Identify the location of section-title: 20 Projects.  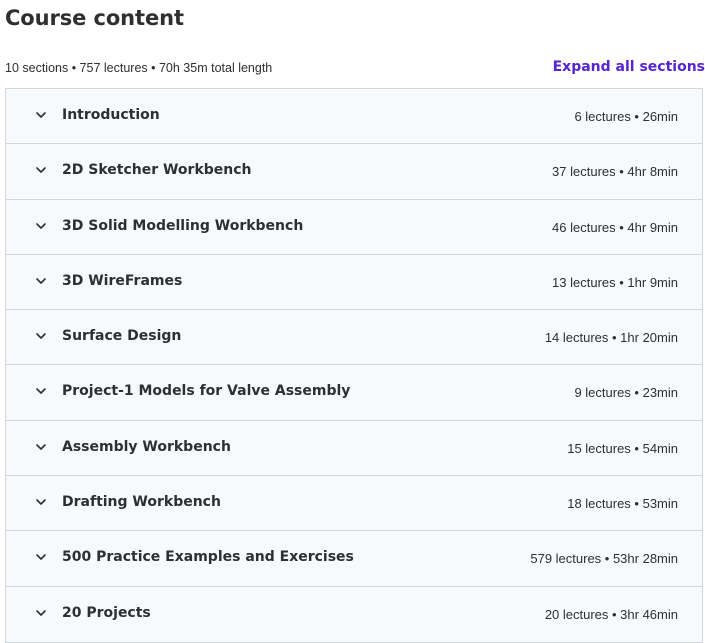
(106, 612).